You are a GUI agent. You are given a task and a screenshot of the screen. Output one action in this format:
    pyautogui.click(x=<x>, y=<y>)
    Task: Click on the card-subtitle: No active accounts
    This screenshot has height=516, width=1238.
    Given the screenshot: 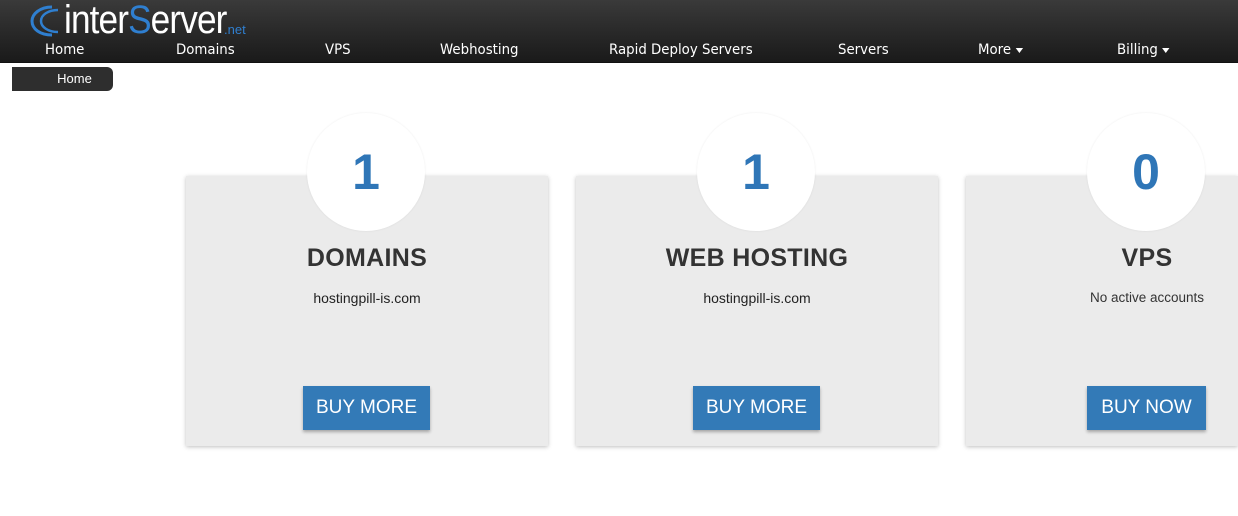 What is the action you would take?
    pyautogui.click(x=1147, y=297)
    